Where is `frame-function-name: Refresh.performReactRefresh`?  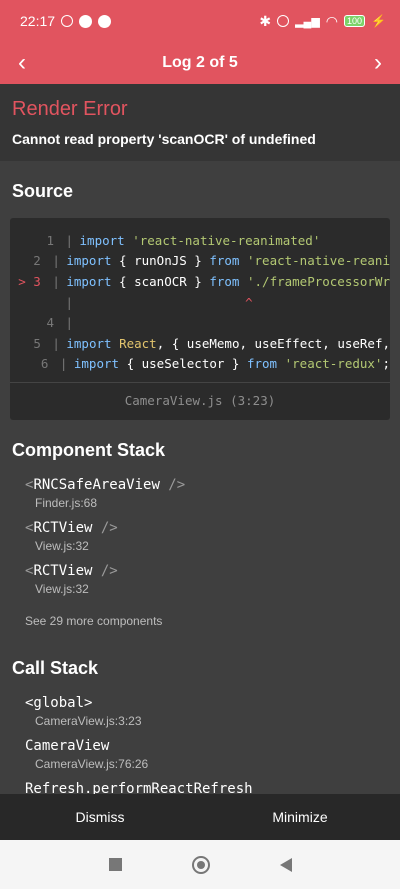
frame-function-name: Refresh.performReactRefresh is located at coordinates (139, 787).